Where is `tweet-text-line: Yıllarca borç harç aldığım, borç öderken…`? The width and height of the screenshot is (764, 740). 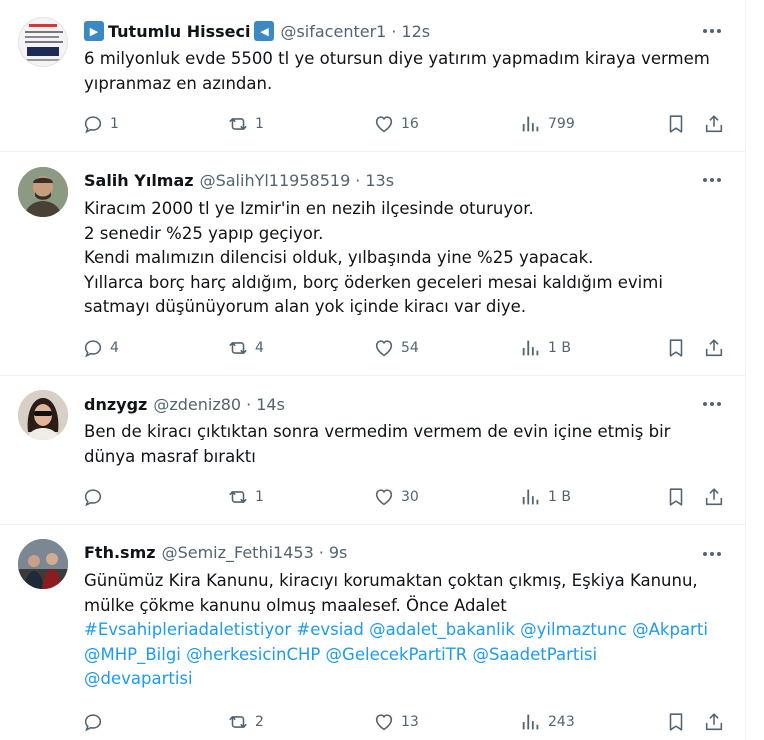 tweet-text-line: Yıllarca borç harç aldığım, borç öderken… is located at coordinates (373, 282).